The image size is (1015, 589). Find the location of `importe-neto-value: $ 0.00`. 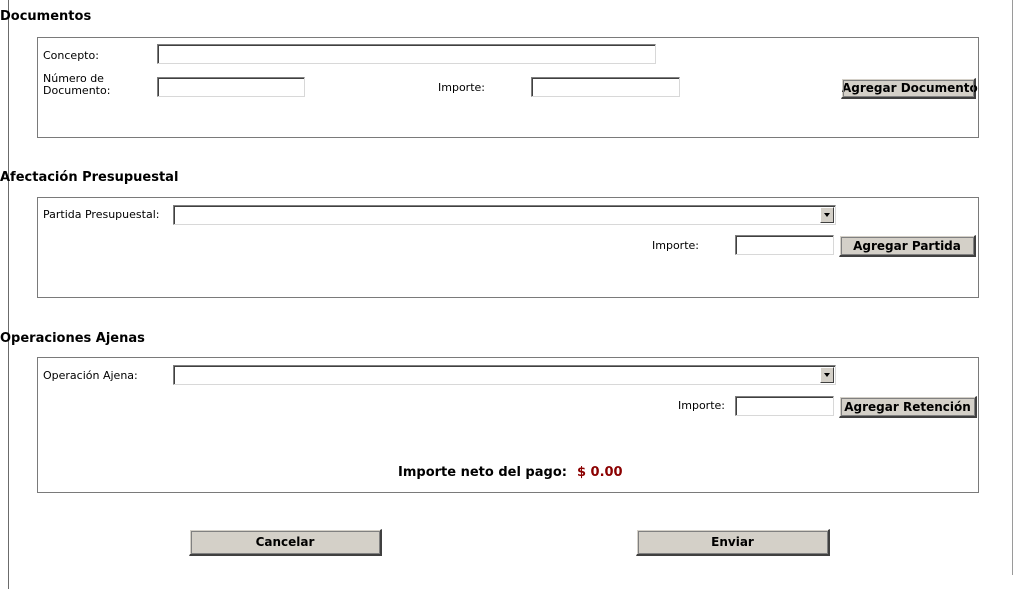

importe-neto-value: $ 0.00 is located at coordinates (599, 472).